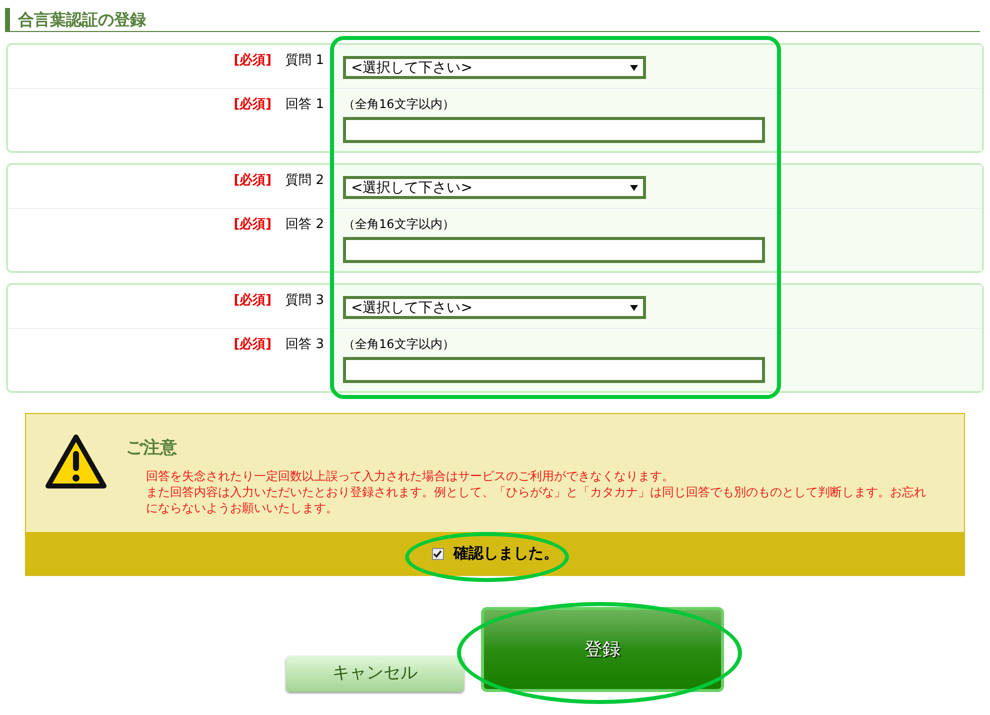 This screenshot has width=990, height=715. I want to click on notice-title: ご注意, so click(152, 448).